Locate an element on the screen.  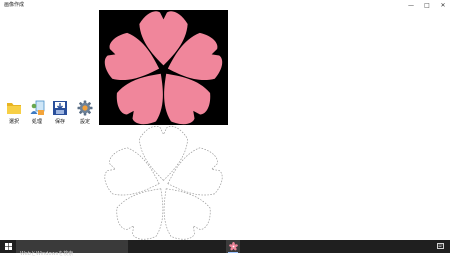
save-button: 保存 is located at coordinates (60, 114).